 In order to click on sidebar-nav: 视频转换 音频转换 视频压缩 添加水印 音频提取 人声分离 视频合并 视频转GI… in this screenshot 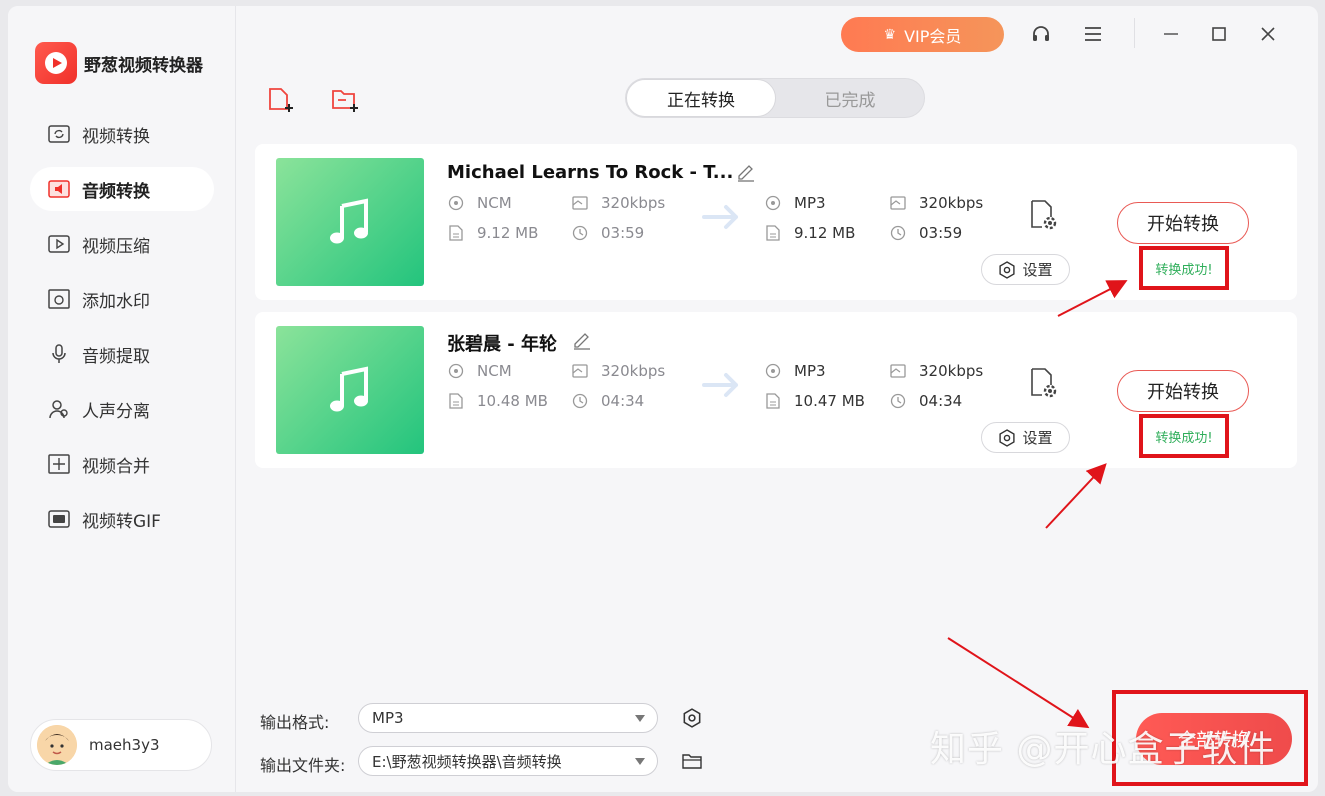, I will do `click(122, 332)`.